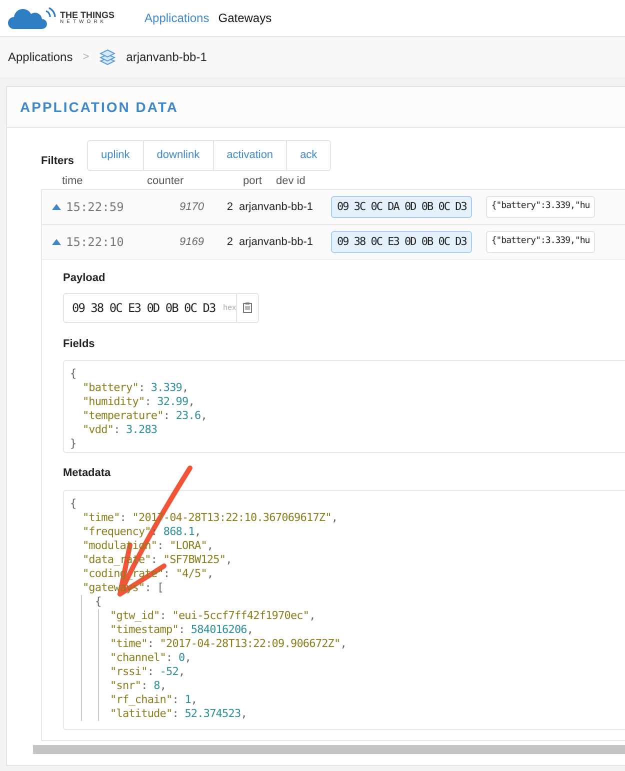 Image resolution: width=625 pixels, height=771 pixels. I want to click on filter-button: activation, so click(249, 155).